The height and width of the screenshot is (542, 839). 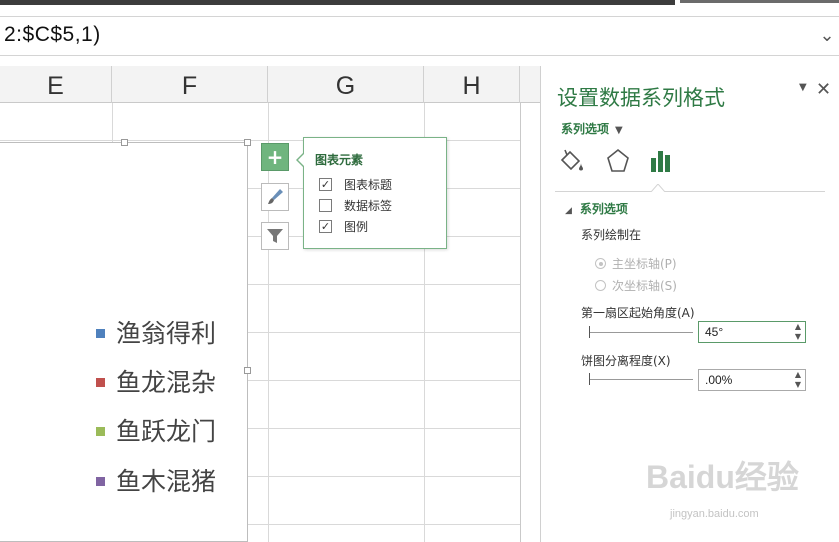 I want to click on active-tab-pointer, so click(x=658, y=188).